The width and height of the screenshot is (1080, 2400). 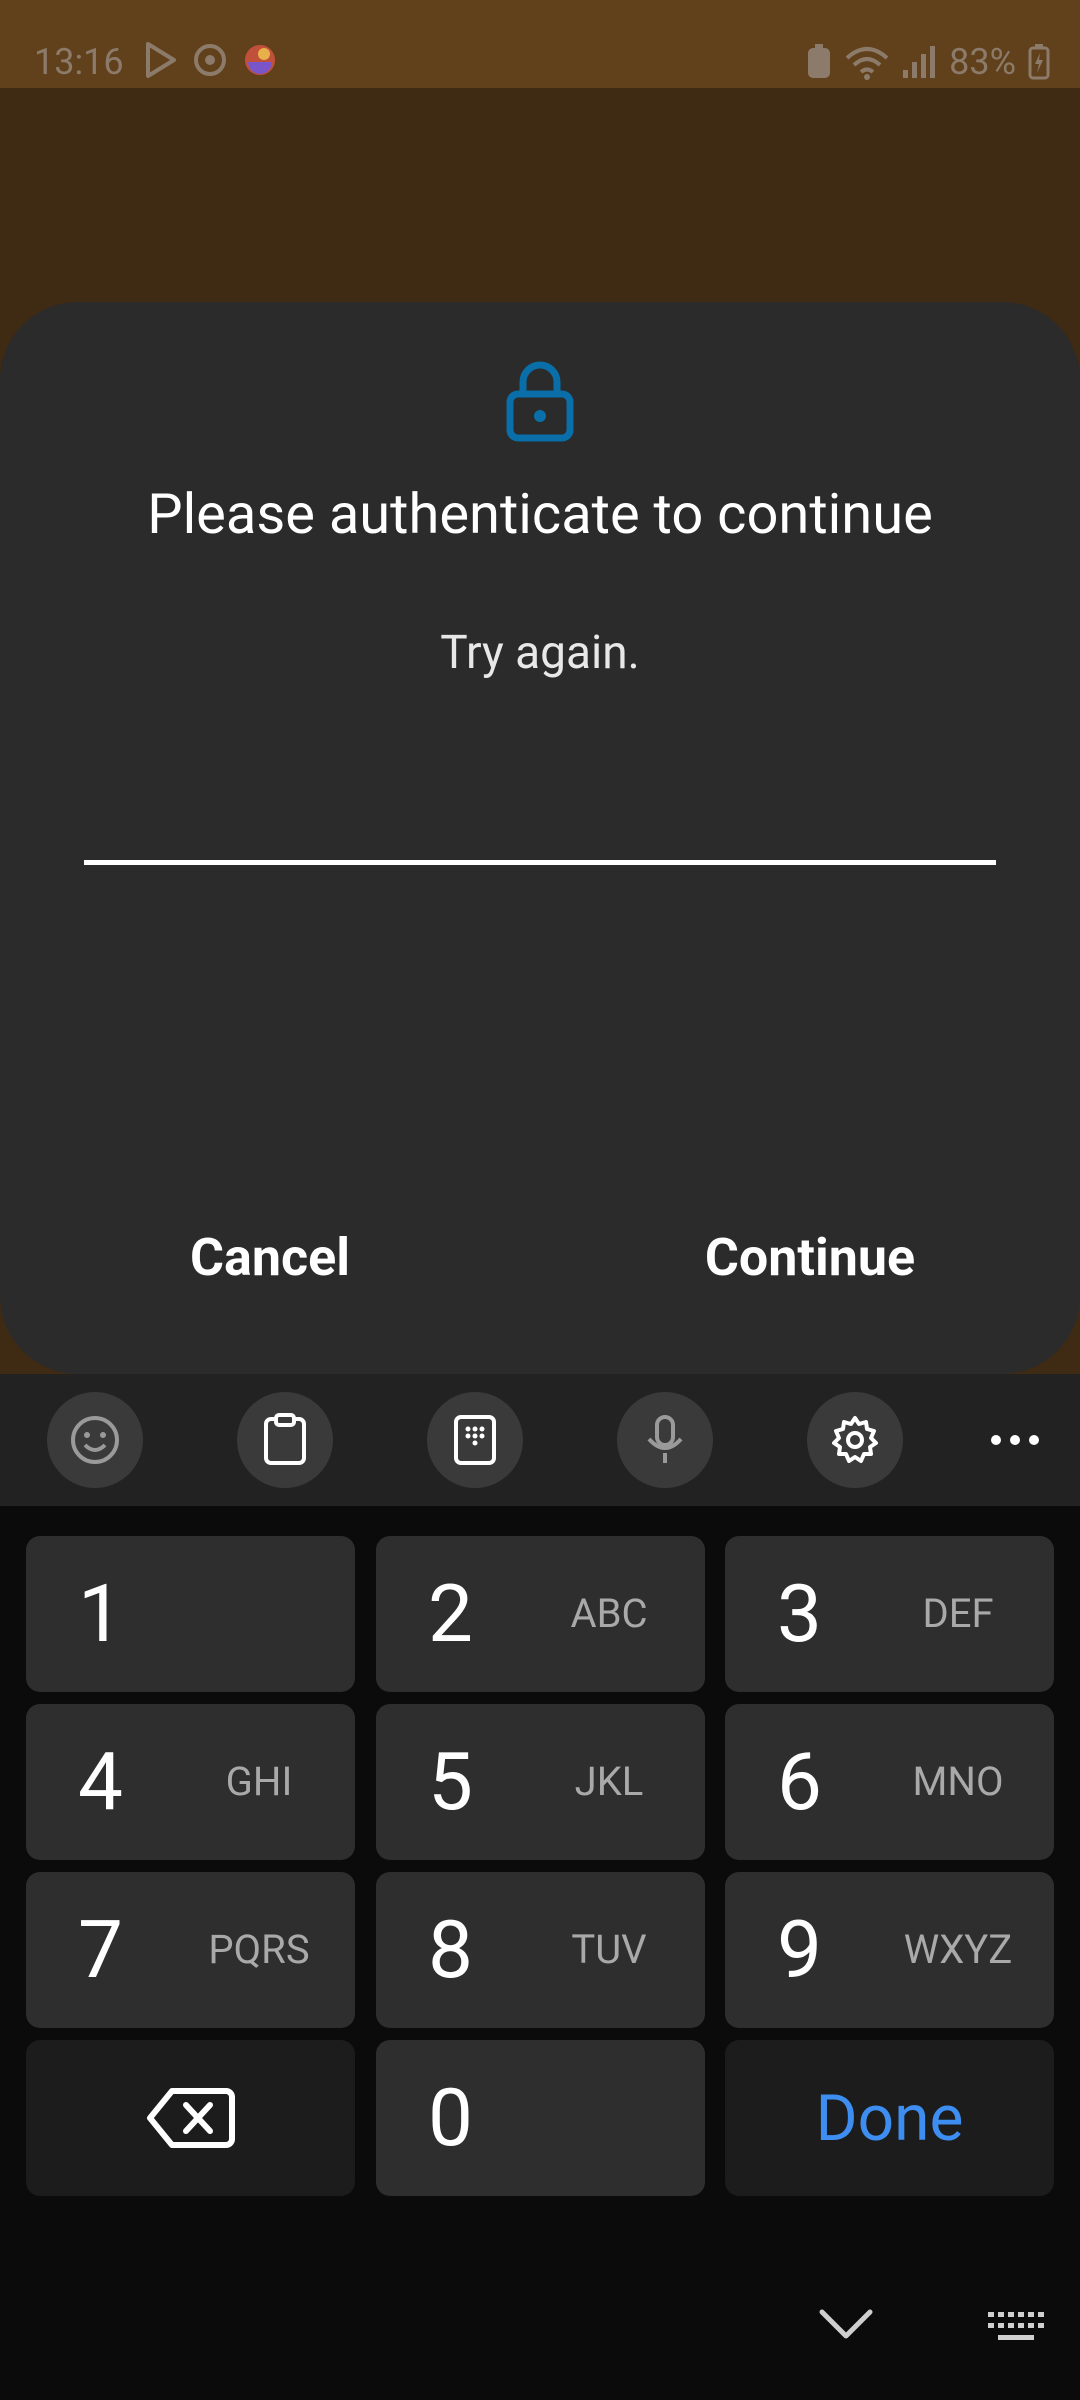 I want to click on settings-icon, so click(x=855, y=1439).